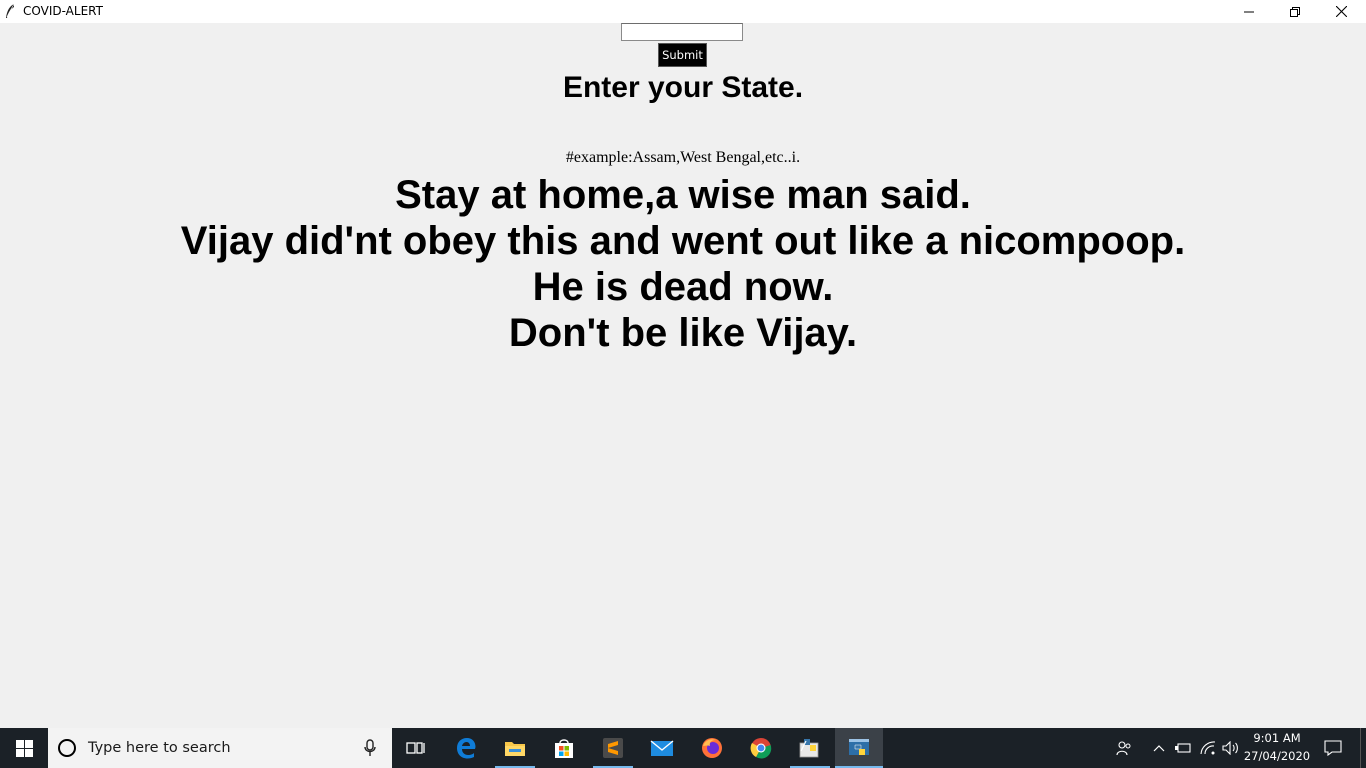  I want to click on taskbar-edge, so click(466, 748).